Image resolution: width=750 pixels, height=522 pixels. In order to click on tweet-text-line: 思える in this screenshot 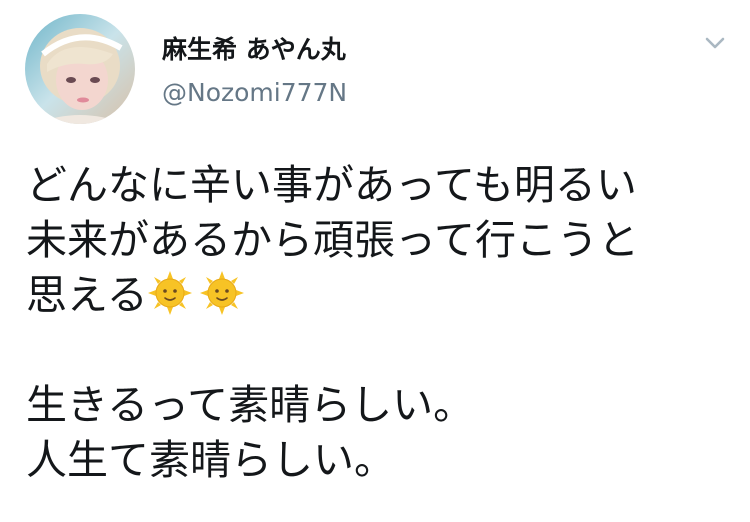, I will do `click(383, 295)`.